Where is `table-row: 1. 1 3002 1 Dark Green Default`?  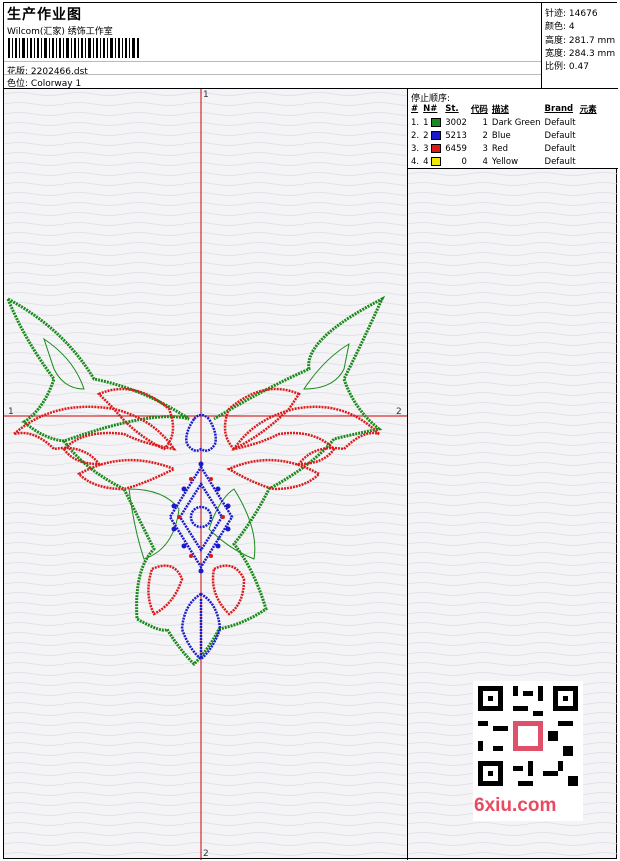 table-row: 1. 1 3002 1 Dark Green Default is located at coordinates (493, 122).